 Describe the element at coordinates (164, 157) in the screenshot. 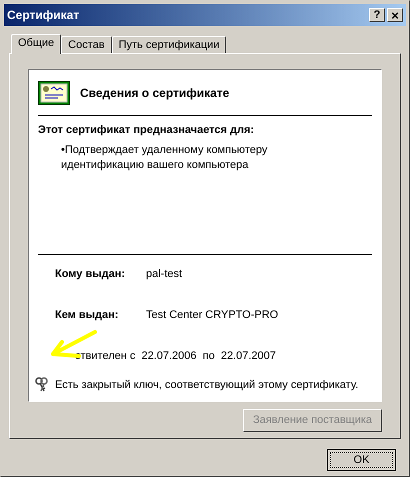

I see `purpose-item: •Подтверждает удаленному компьютеру идентификацию вашего компьютера` at that location.